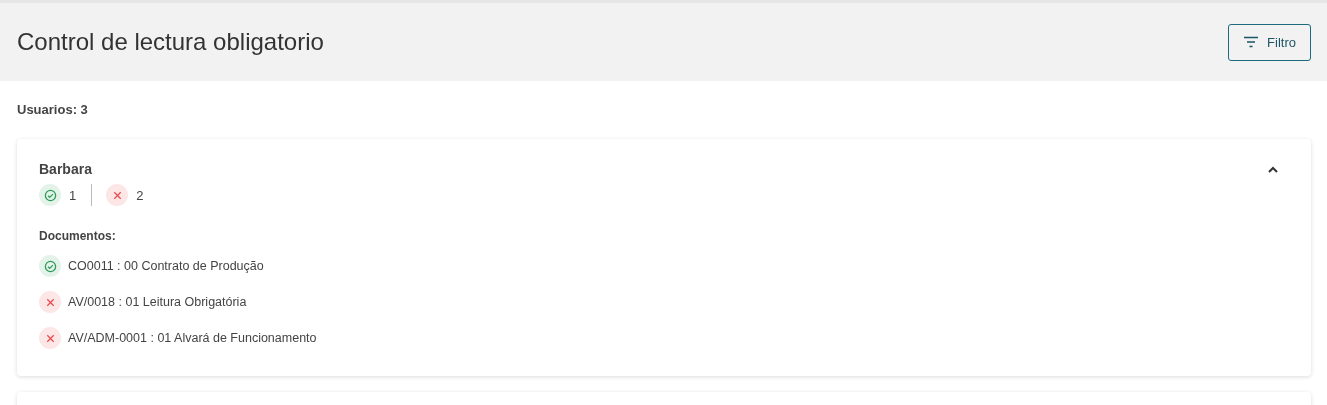  Describe the element at coordinates (117, 195) in the screenshot. I see `cross-icon` at that location.